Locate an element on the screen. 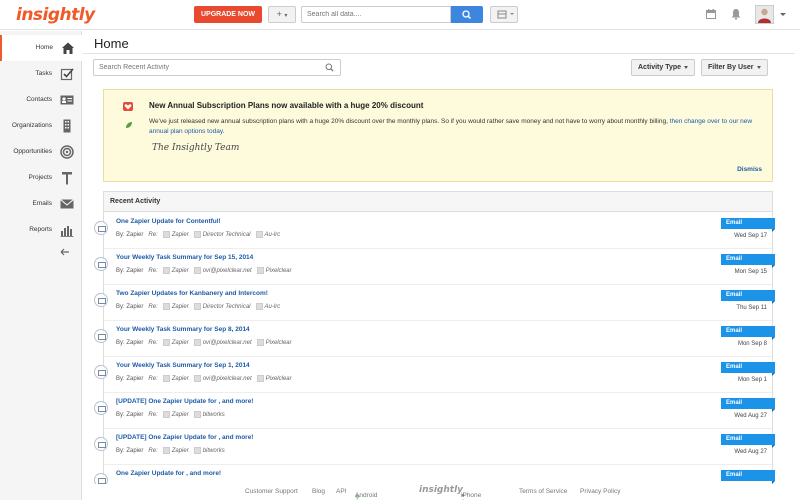  activity-title-link: Your Weekly Task Summary for Sep 1, 2014 is located at coordinates (183, 365).